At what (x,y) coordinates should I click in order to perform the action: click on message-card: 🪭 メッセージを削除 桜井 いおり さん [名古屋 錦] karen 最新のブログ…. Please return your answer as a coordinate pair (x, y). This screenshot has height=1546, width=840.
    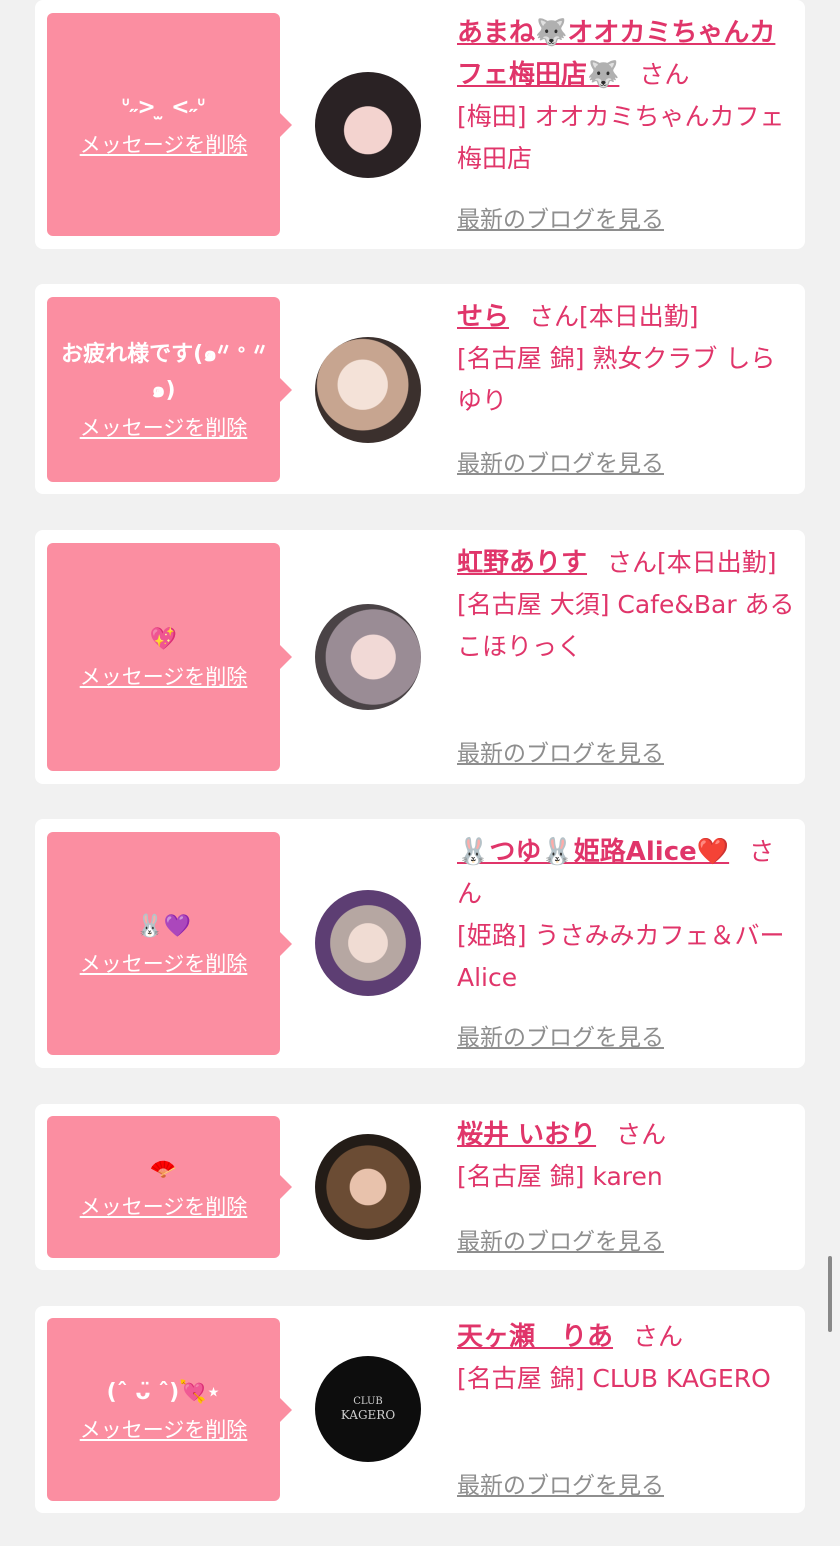
    Looking at the image, I should click on (420, 1187).